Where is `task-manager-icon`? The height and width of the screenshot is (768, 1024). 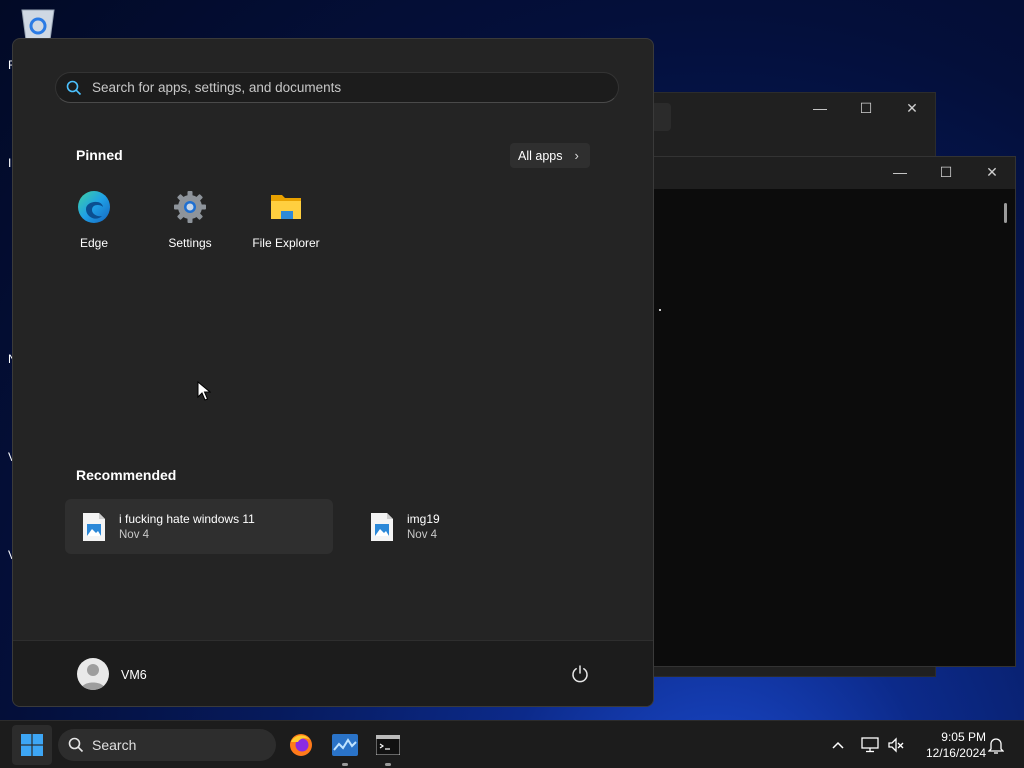 task-manager-icon is located at coordinates (345, 745).